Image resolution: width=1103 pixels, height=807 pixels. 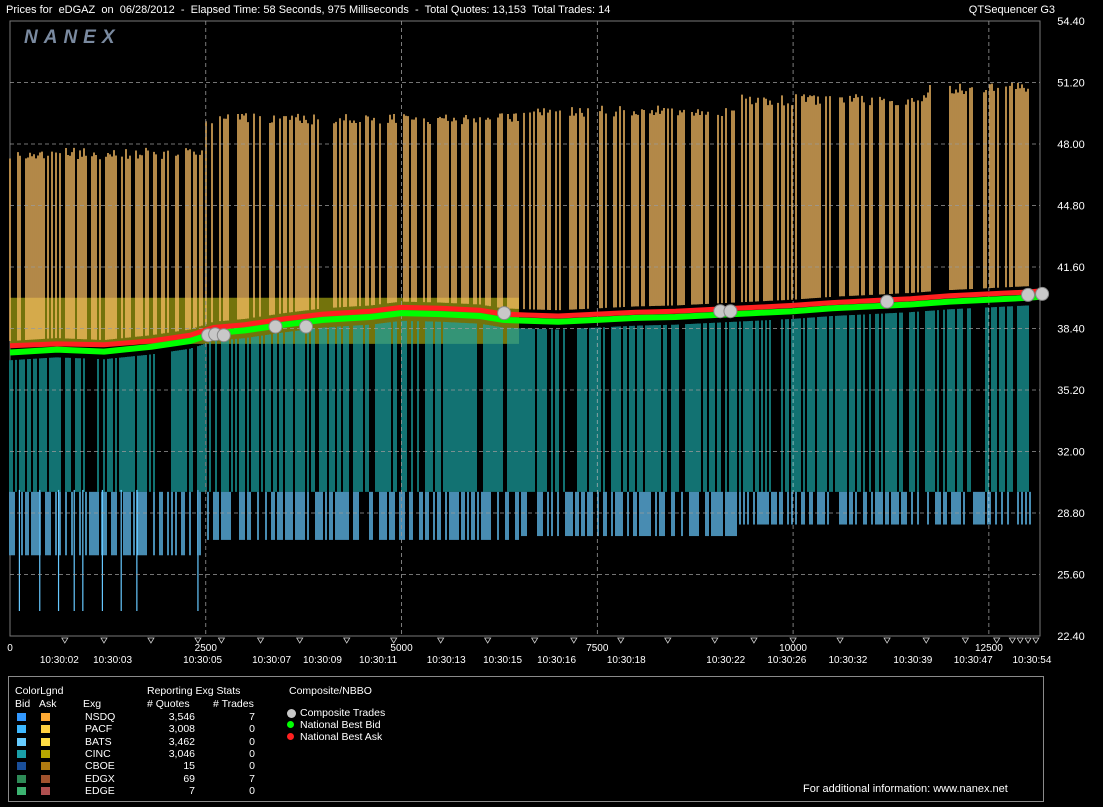 I want to click on x-time-label: 10:30:07, so click(x=271, y=660).